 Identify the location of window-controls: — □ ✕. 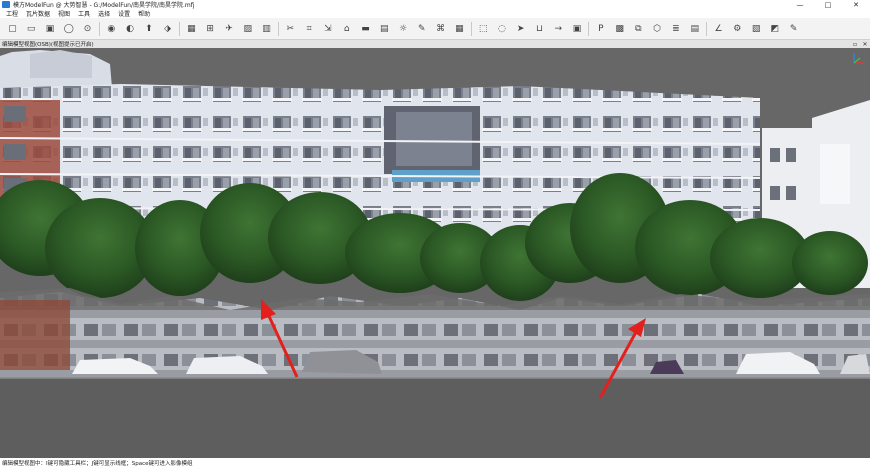
(828, 4).